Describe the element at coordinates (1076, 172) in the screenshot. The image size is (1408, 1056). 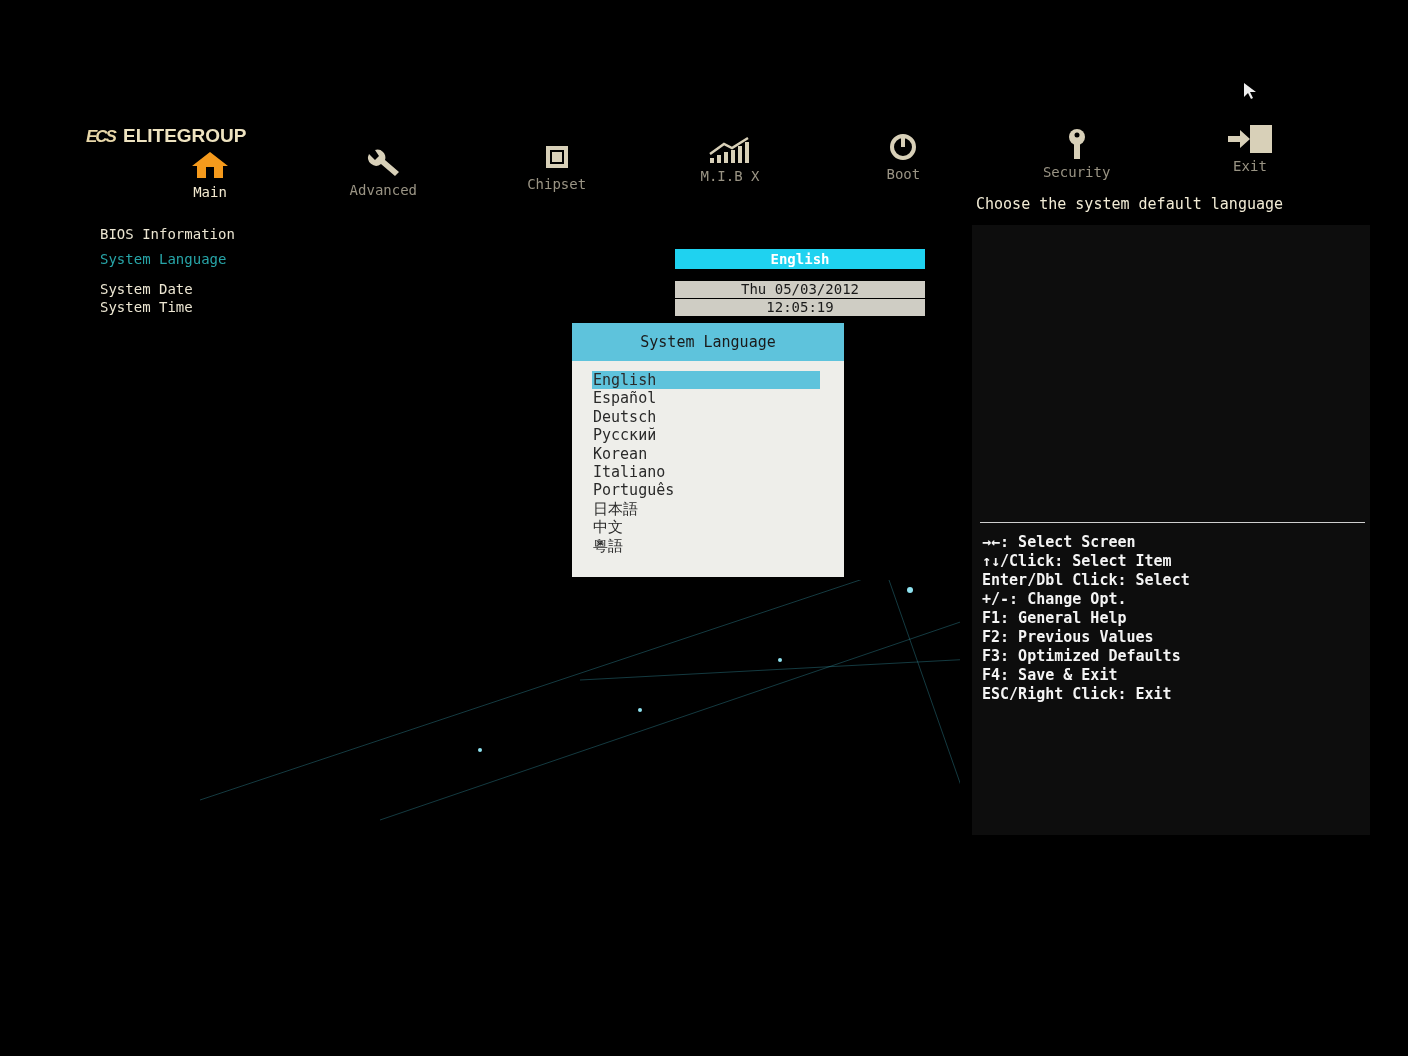
I see `menu-tab: Security` at that location.